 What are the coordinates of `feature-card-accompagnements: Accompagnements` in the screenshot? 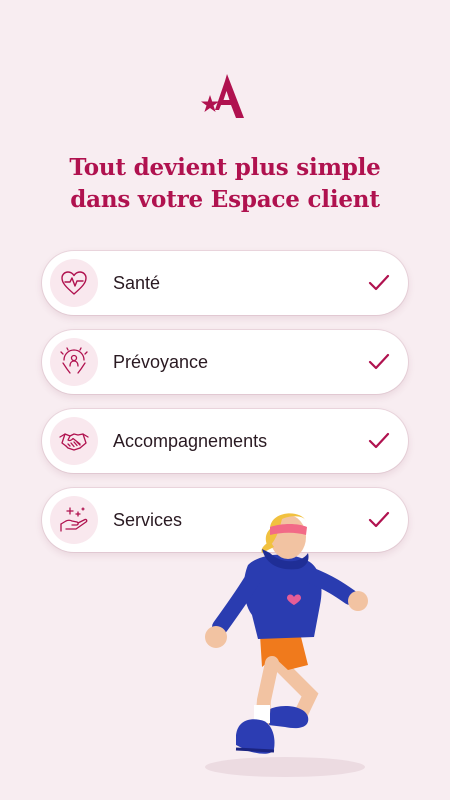 It's located at (225, 441).